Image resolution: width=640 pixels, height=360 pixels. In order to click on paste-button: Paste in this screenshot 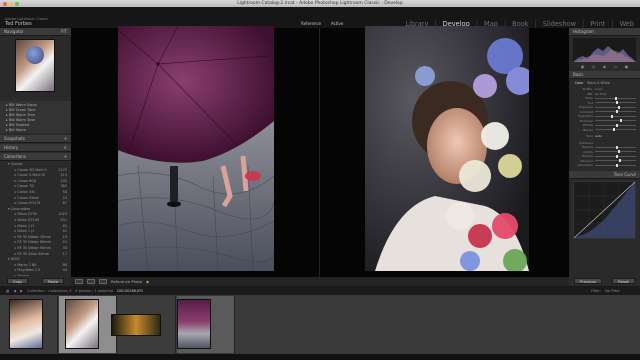, I will do `click(53, 281)`.